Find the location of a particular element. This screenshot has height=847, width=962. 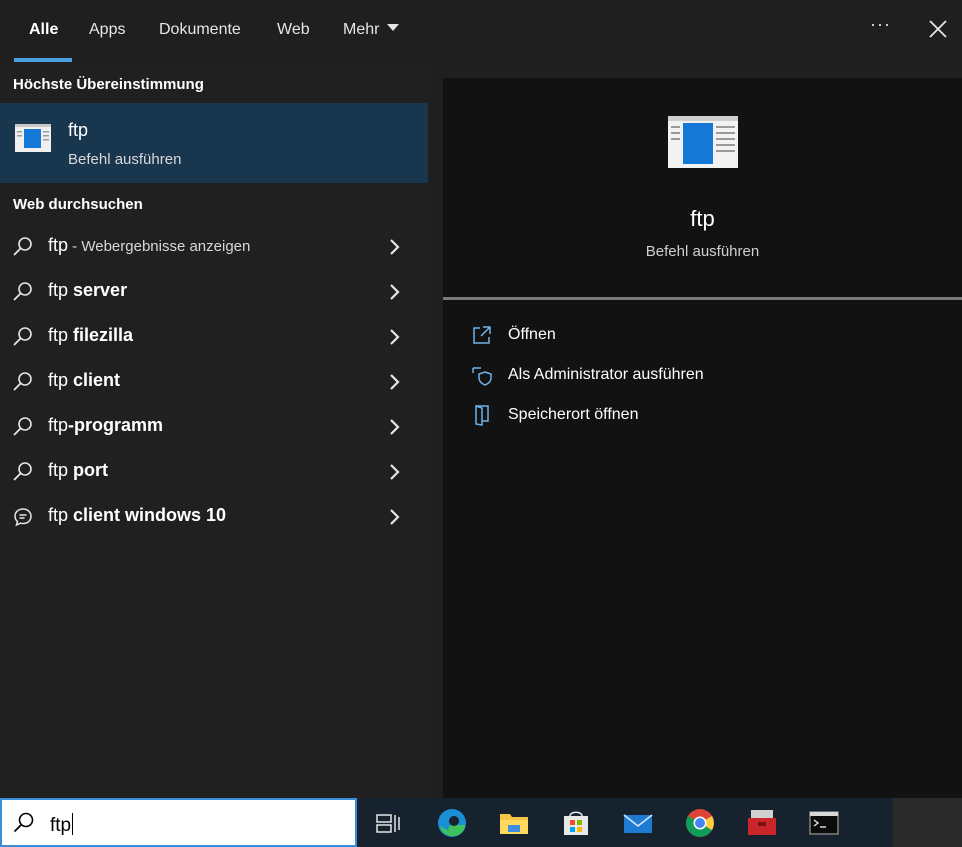

close-icon is located at coordinates (938, 29).